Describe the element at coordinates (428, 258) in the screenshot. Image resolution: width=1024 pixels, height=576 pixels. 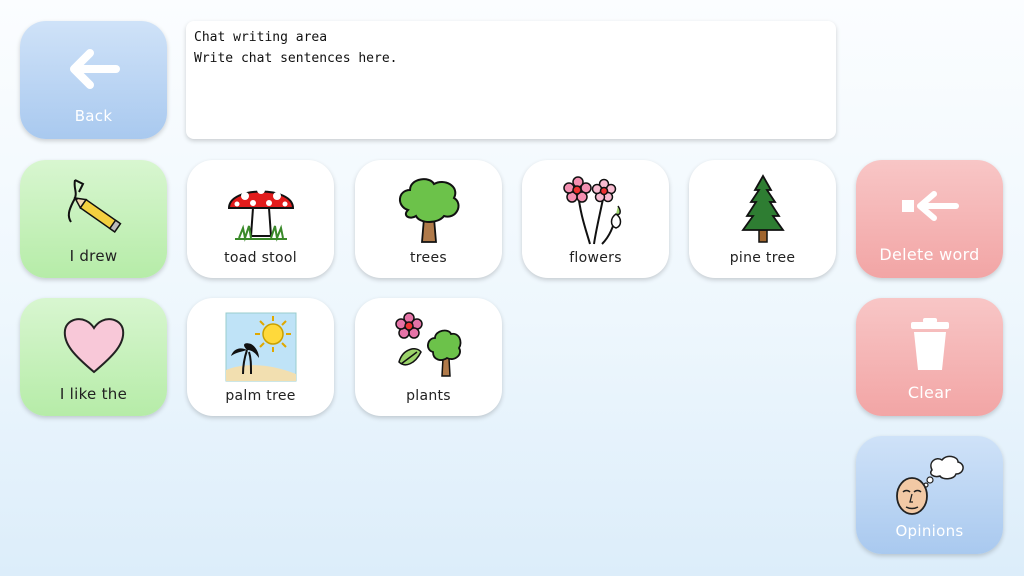
I see `word-label: trees` at that location.